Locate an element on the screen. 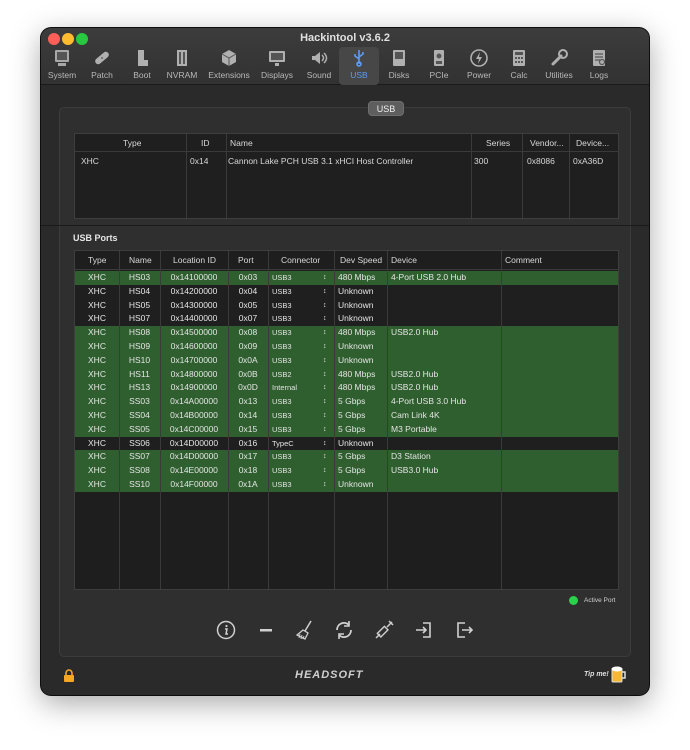  table-row: XHC HS10 0x14700000 0x0A USB3 Unknown ↕ is located at coordinates (346, 360).